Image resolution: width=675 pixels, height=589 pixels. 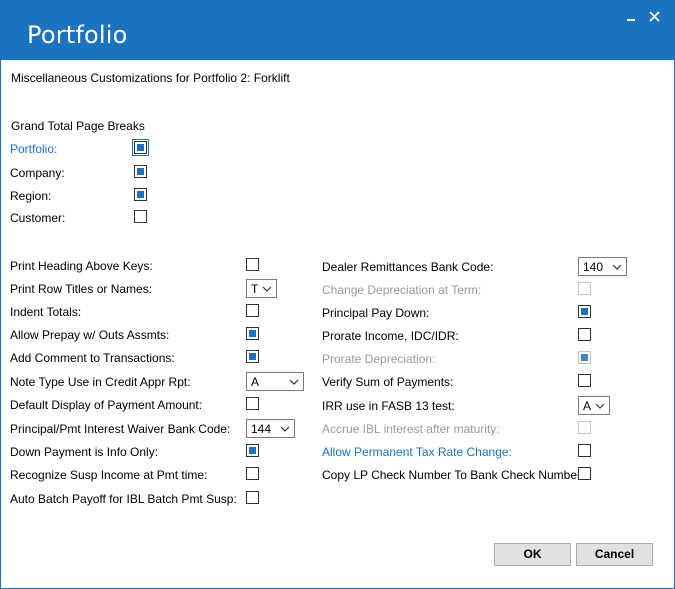 What do you see at coordinates (252, 333) in the screenshot?
I see `allow-prepay-checkbox` at bounding box center [252, 333].